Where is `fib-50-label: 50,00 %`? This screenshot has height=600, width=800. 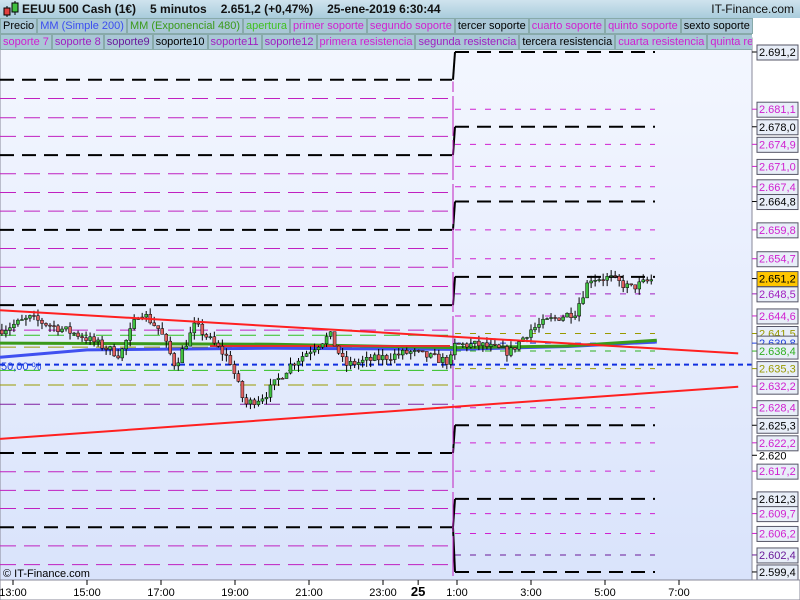
fib-50-label: 50,00 % is located at coordinates (21, 367).